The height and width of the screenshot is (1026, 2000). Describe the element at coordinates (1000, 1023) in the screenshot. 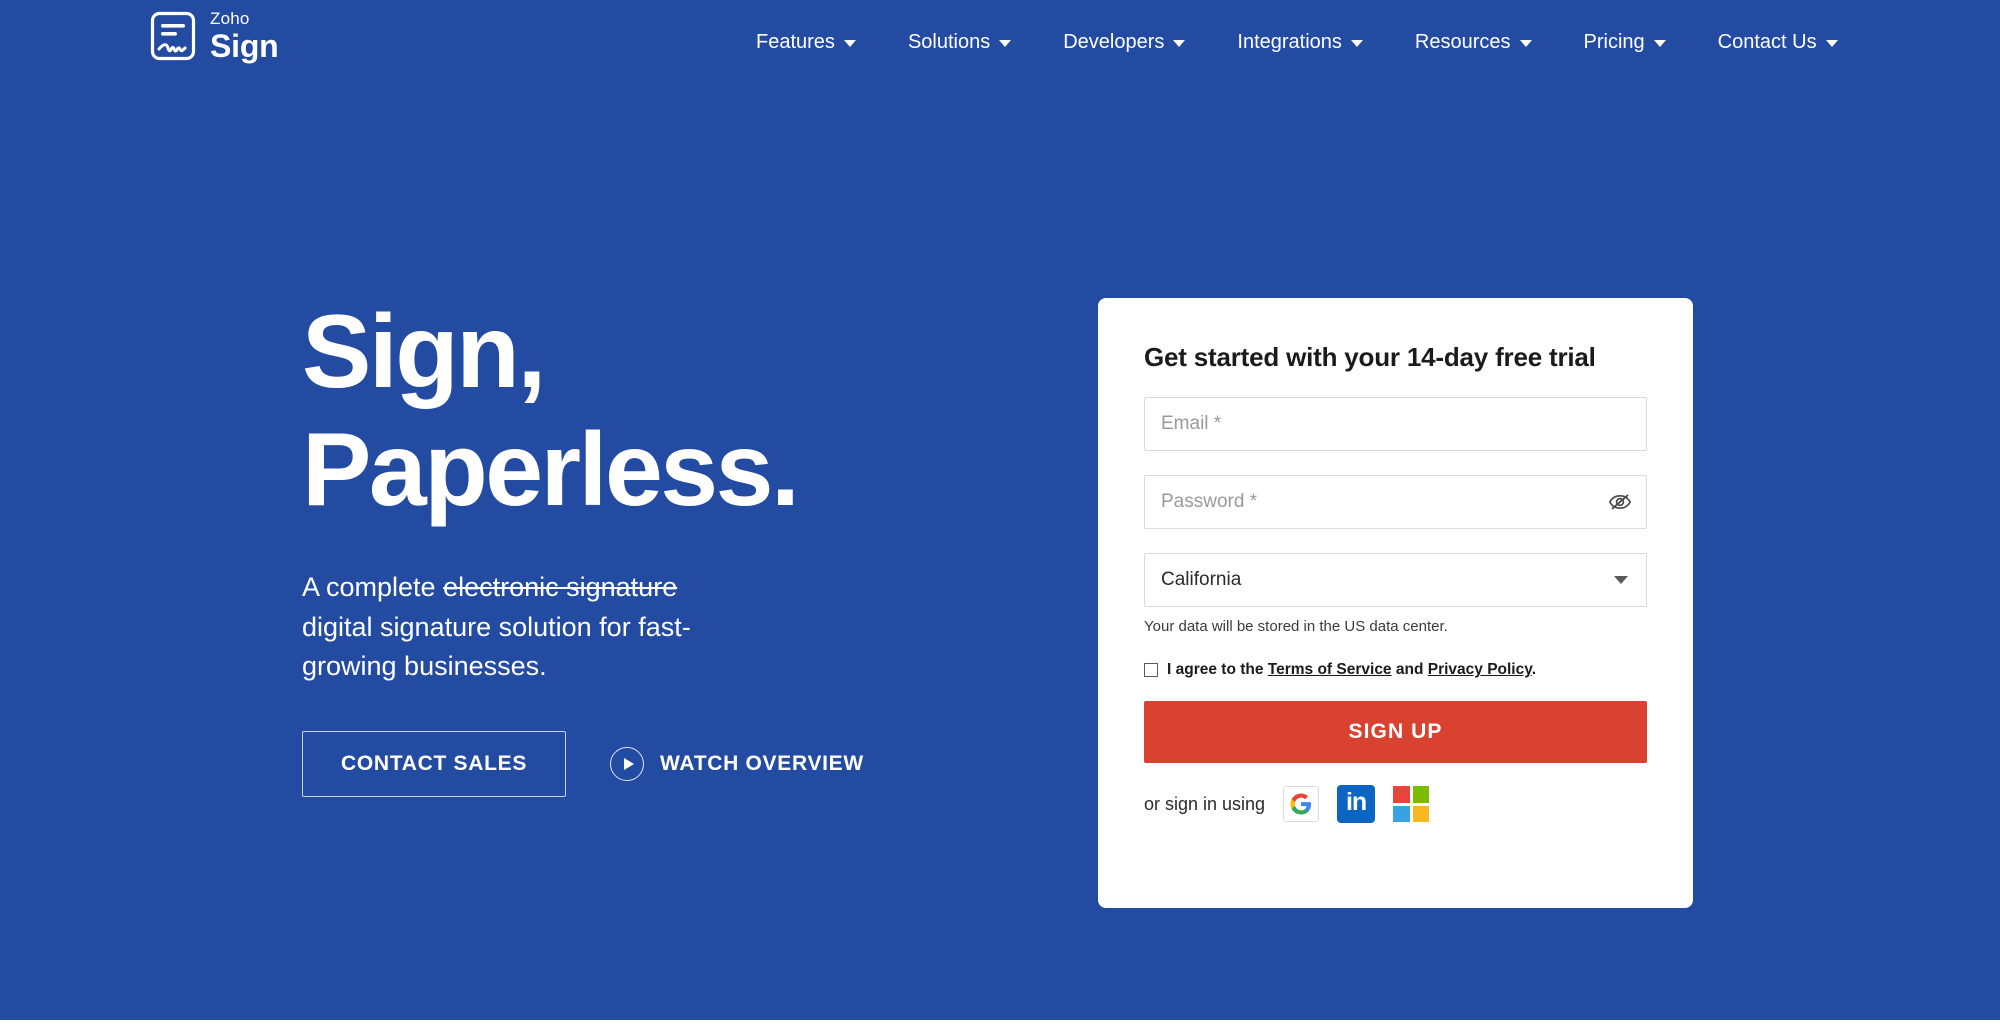

I see `bottom-white-strip` at that location.